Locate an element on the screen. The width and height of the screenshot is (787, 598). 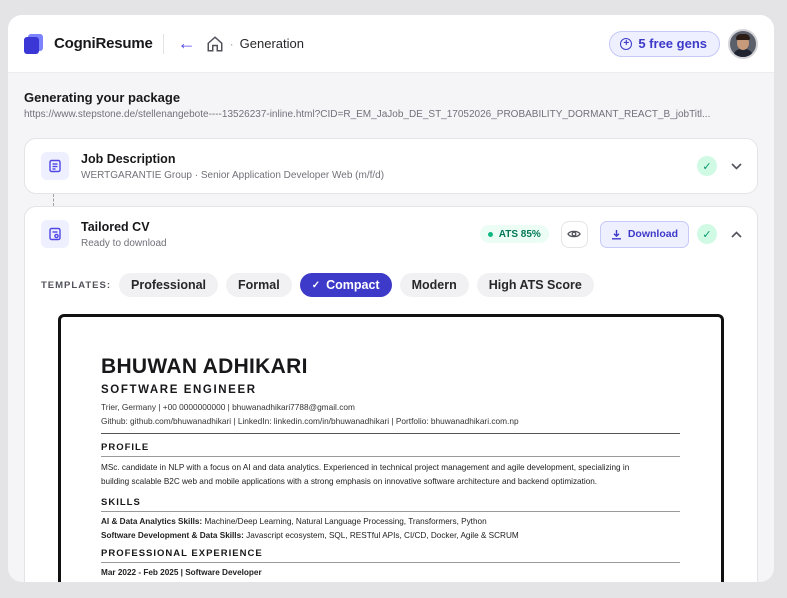
free-gens-label: 5 free gens is located at coordinates (672, 43).